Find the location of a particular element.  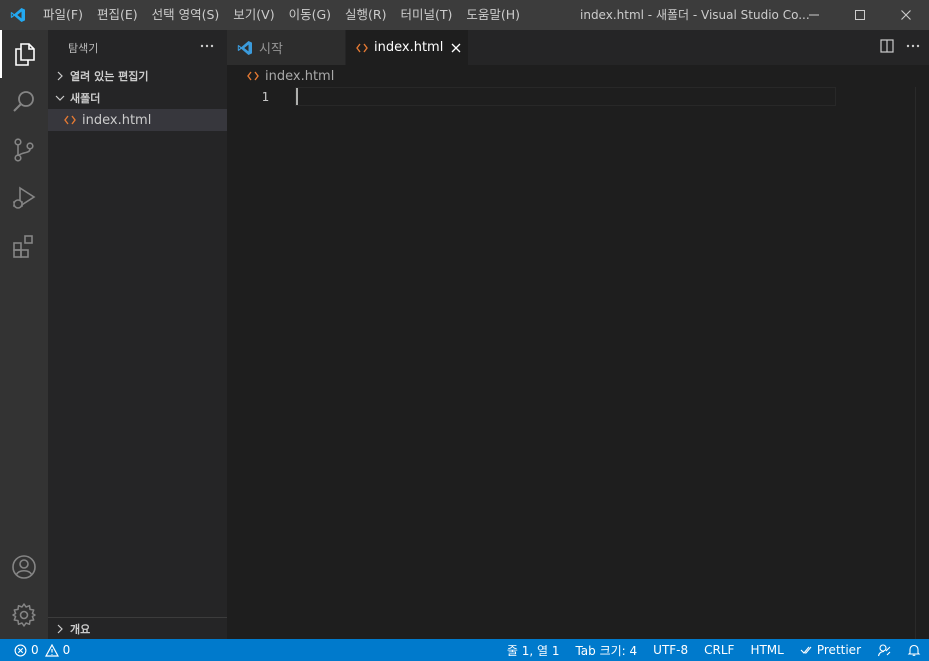

account-icon is located at coordinates (24, 567).